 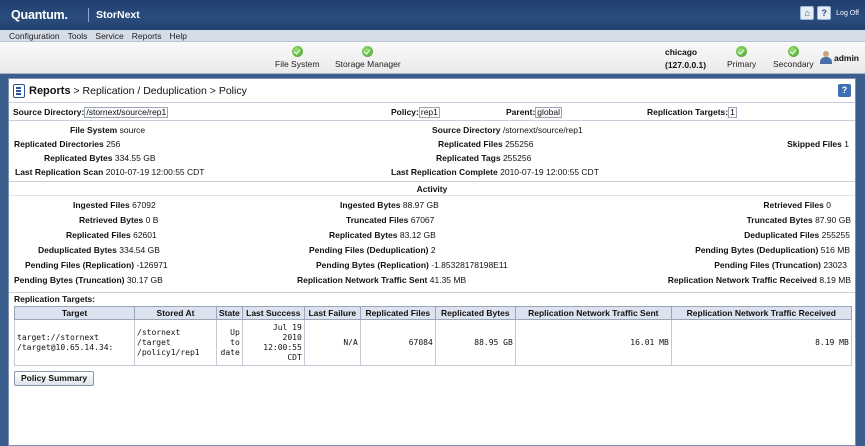 I want to click on ingested-files-row: Ingested Files 67092, so click(x=114, y=205).